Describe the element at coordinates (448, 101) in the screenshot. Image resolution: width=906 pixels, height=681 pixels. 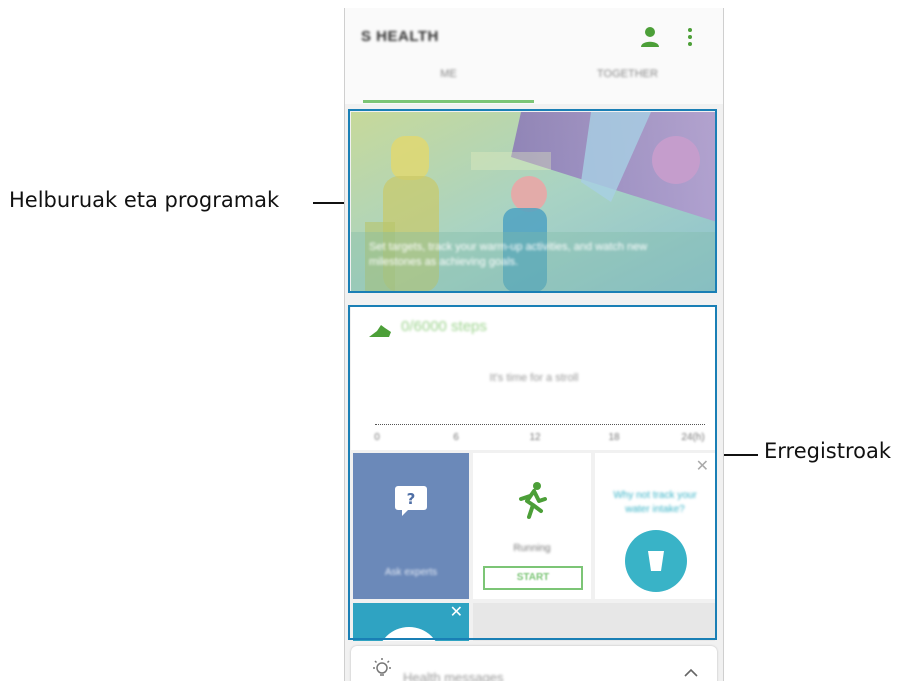
I see `tab-indicator` at that location.